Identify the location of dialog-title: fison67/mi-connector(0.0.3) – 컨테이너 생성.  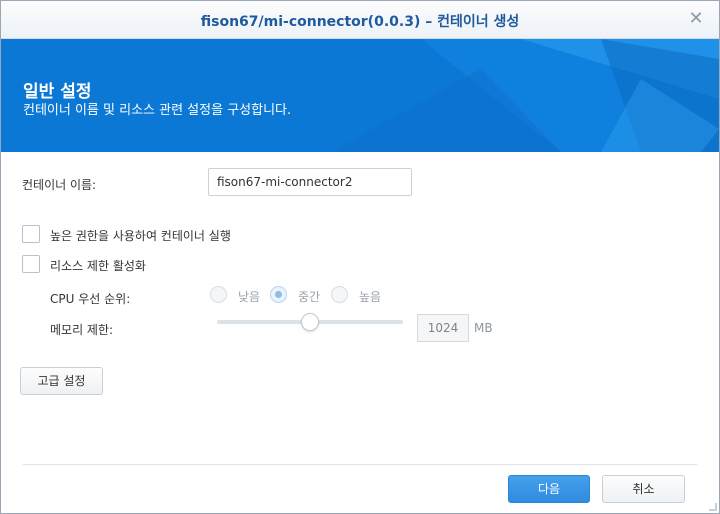
(360, 22).